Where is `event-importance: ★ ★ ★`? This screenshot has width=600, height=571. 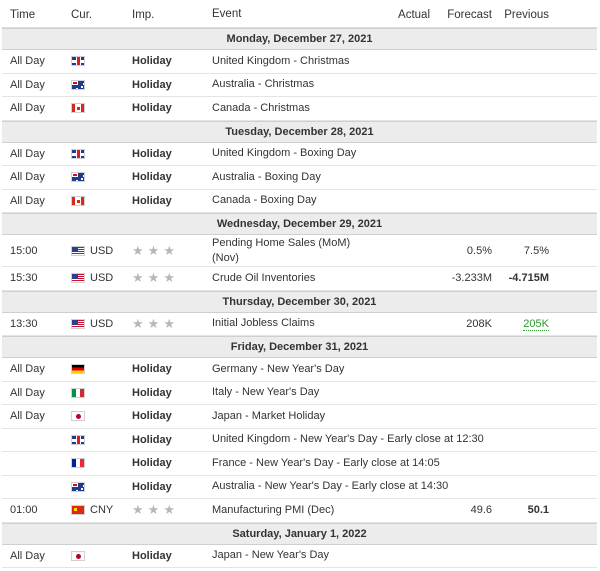
event-importance: ★ ★ ★ is located at coordinates (164, 278).